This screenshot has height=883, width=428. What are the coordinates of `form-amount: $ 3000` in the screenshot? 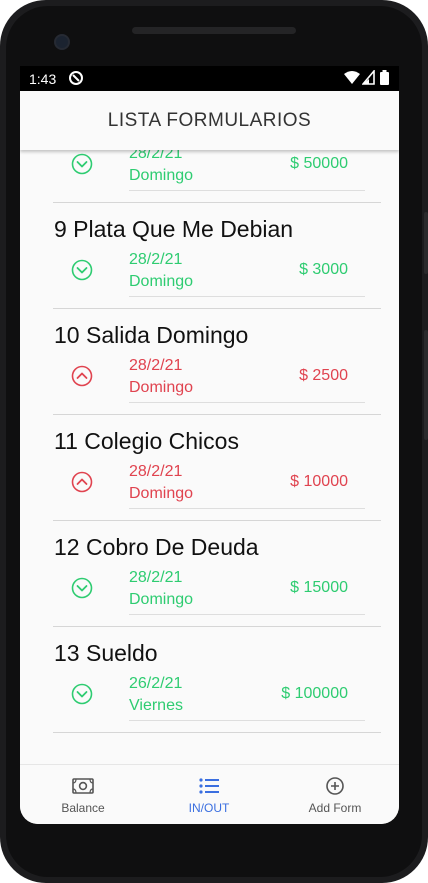 It's located at (323, 269).